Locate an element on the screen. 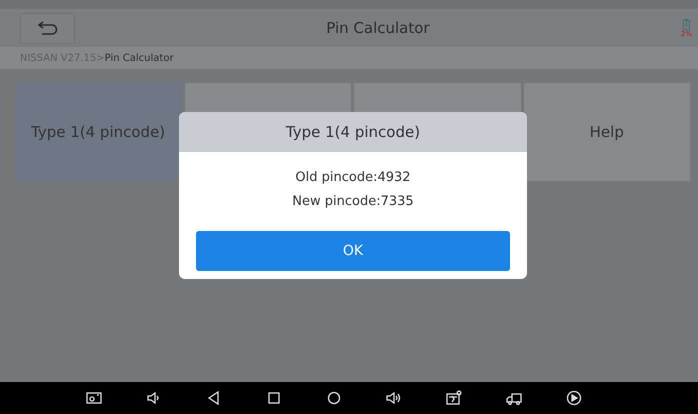 This screenshot has width=698, height=414. menu-tile: Type 1(4 pincode) is located at coordinates (98, 132).